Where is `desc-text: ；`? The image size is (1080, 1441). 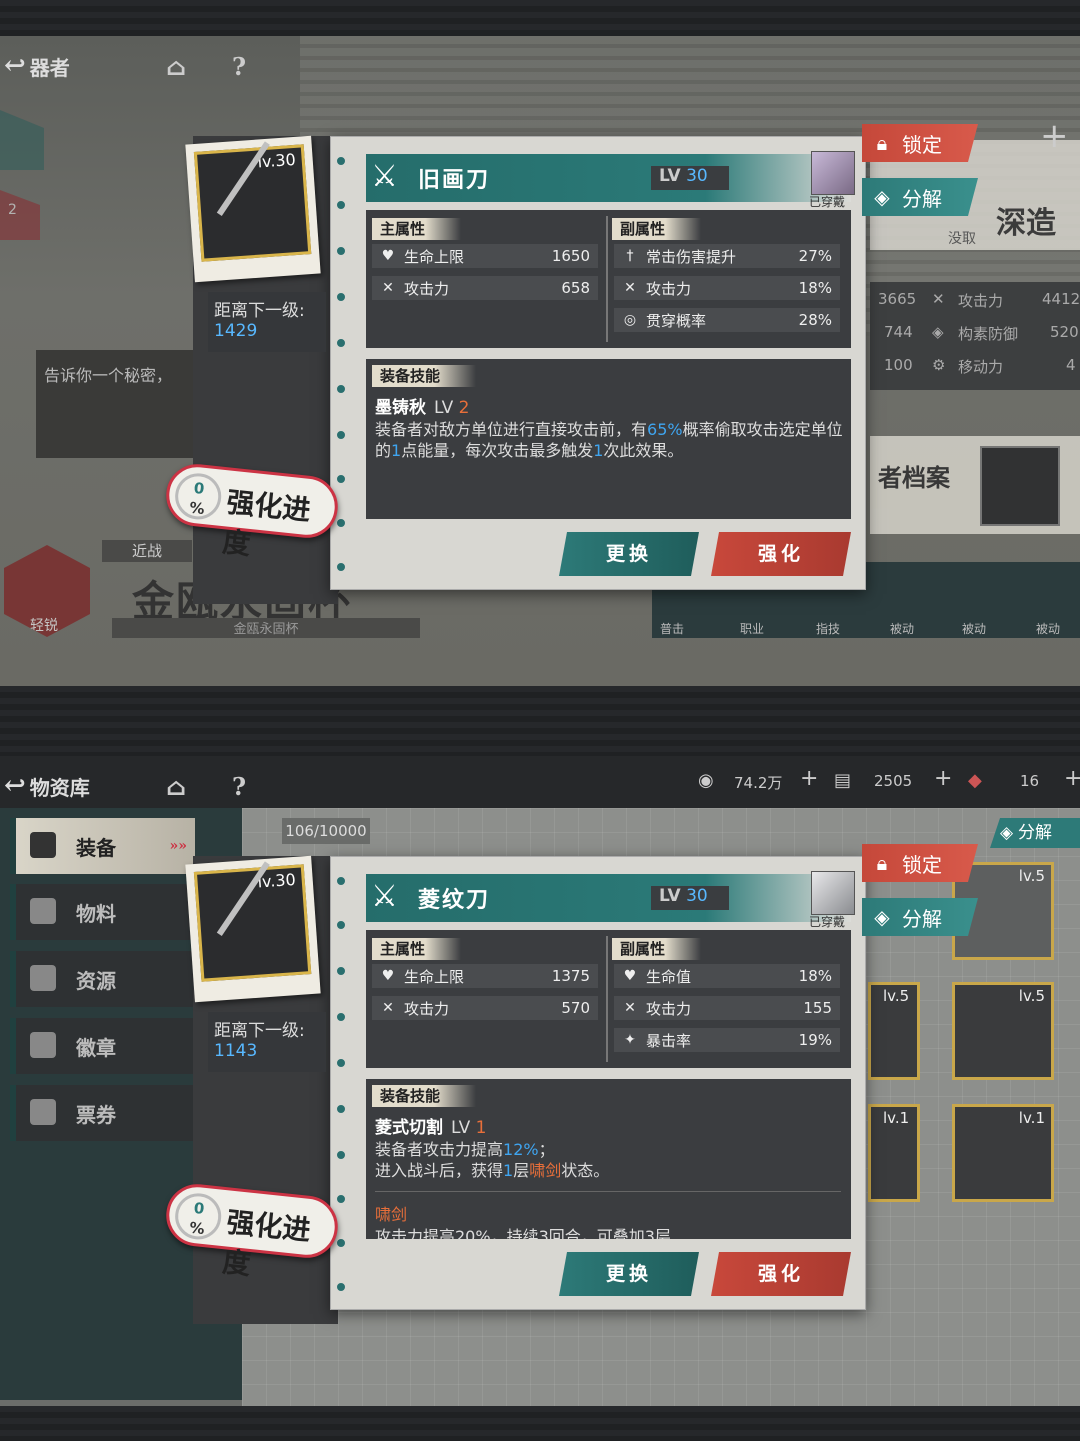
desc-text: ； is located at coordinates (546, 1149).